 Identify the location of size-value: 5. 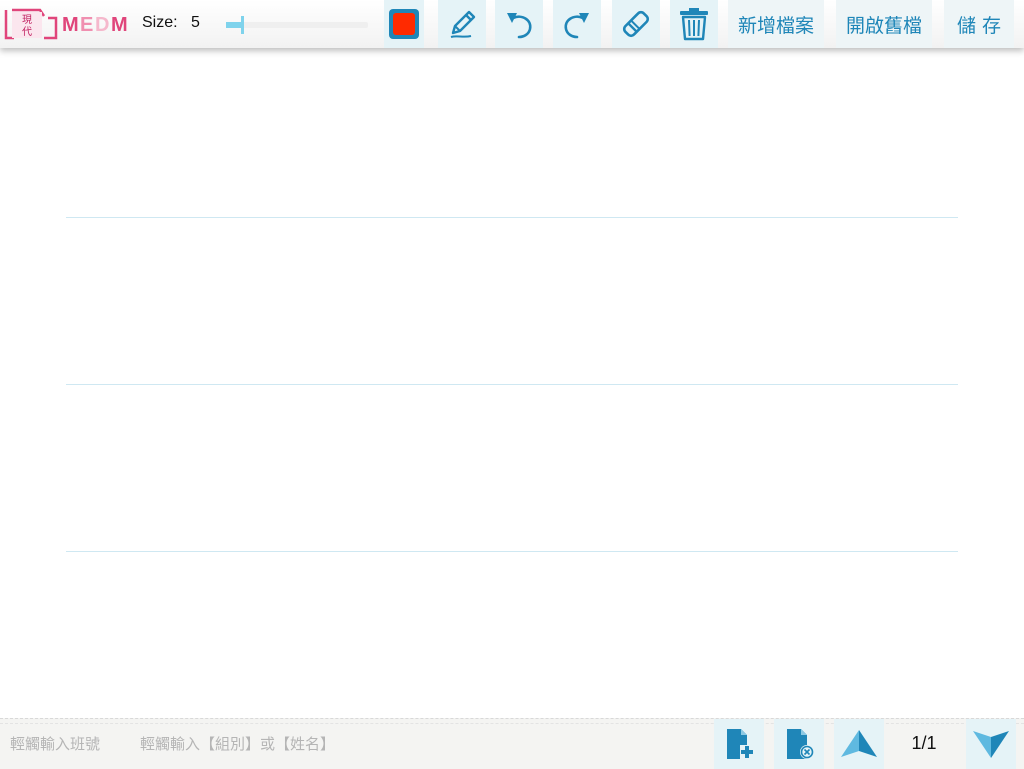
(195, 22).